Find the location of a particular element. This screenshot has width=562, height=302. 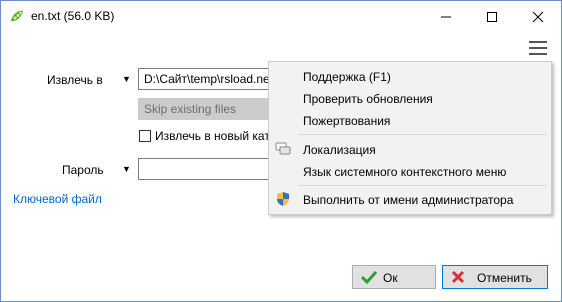

x-icon is located at coordinates (458, 277).